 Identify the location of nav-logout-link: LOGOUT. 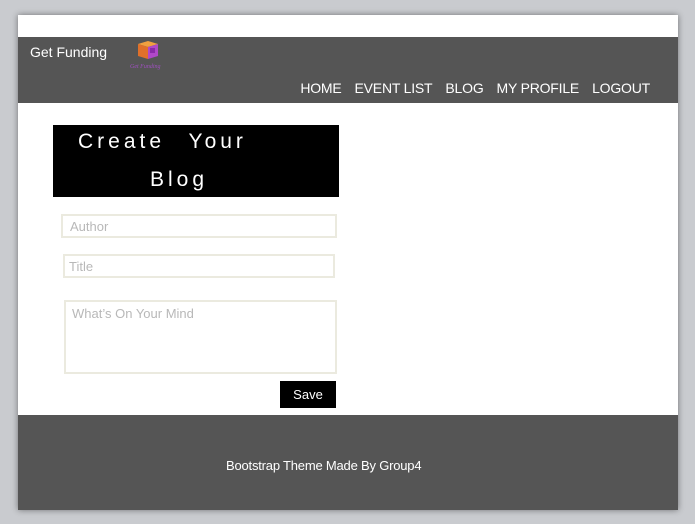
(621, 88).